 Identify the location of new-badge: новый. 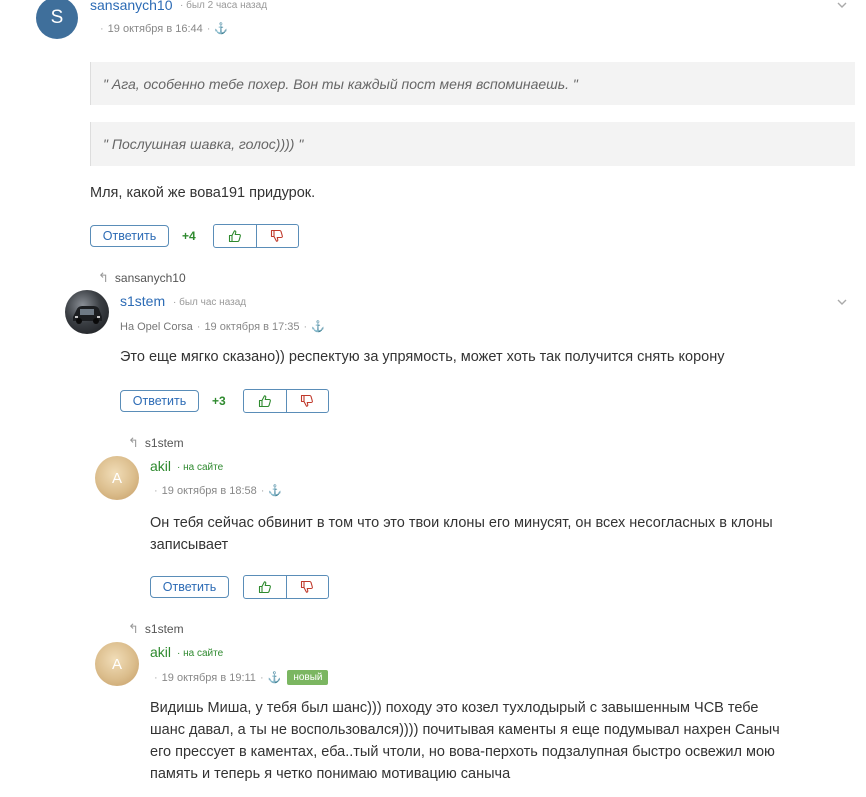
(308, 677).